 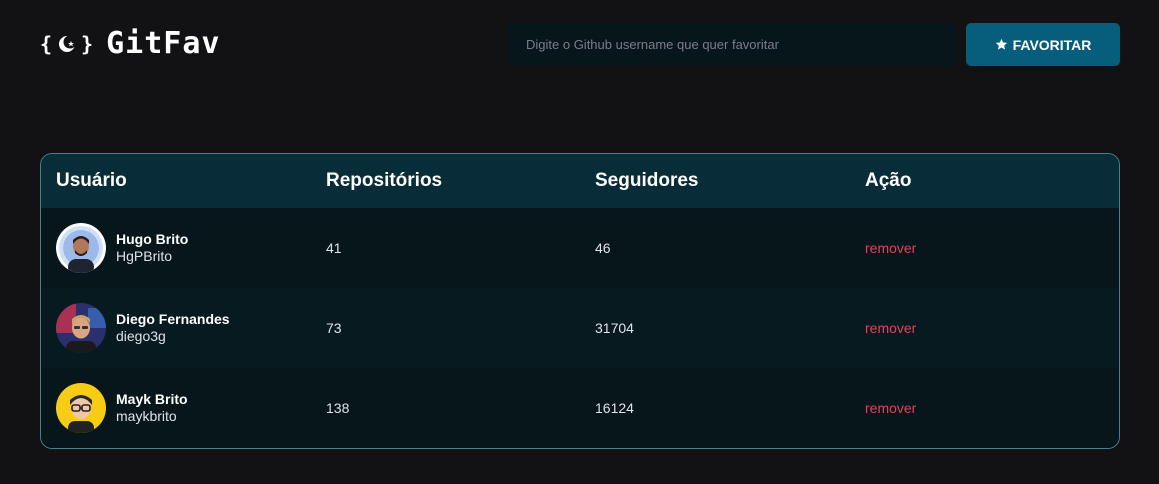 I want to click on user-cell: Diego Fernandes diego3g, so click(x=143, y=328).